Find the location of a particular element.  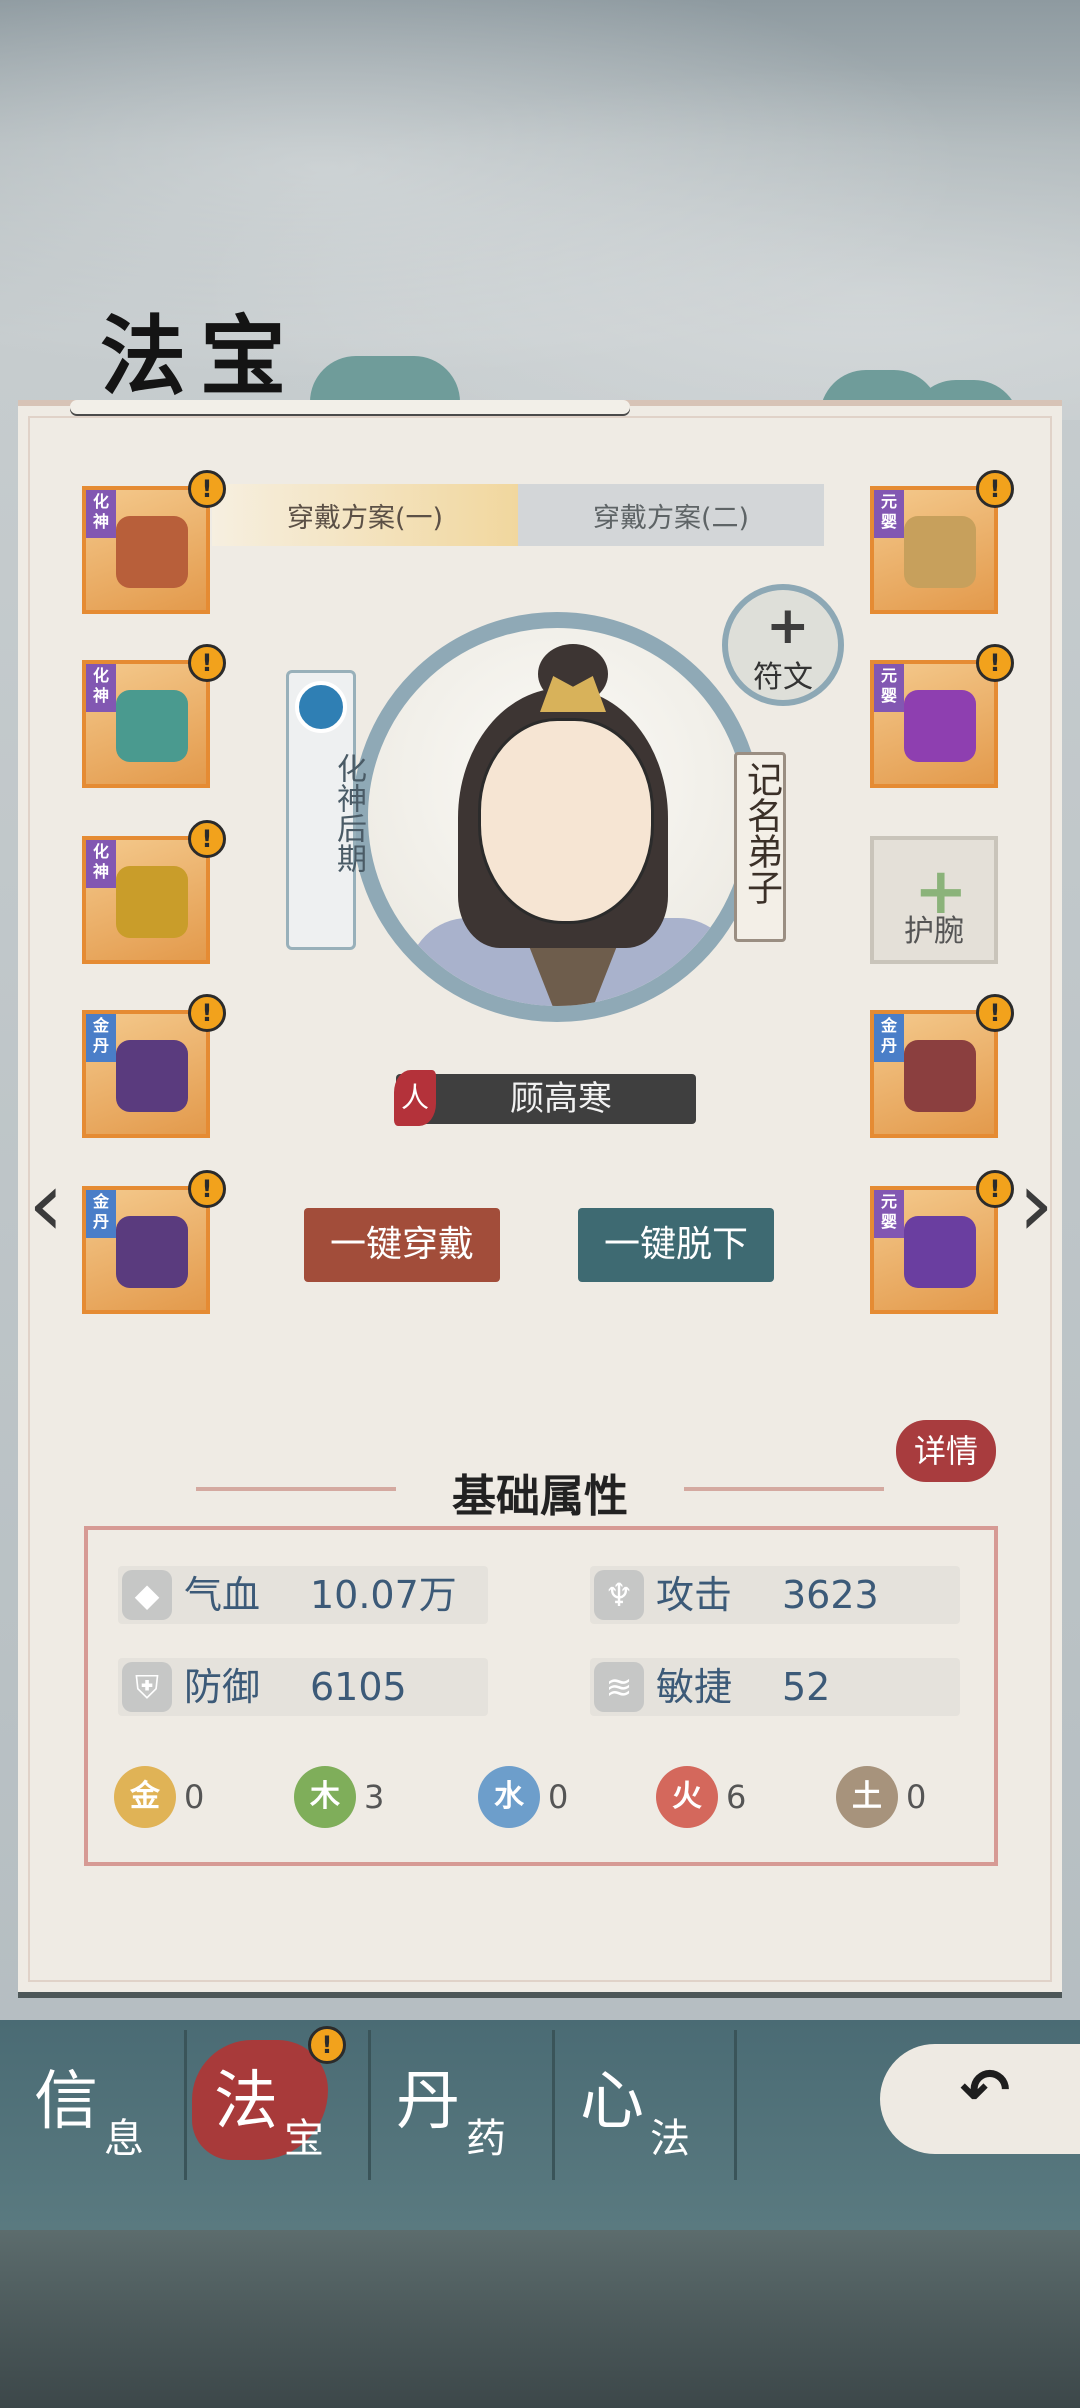

boots-icon is located at coordinates (152, 1252).